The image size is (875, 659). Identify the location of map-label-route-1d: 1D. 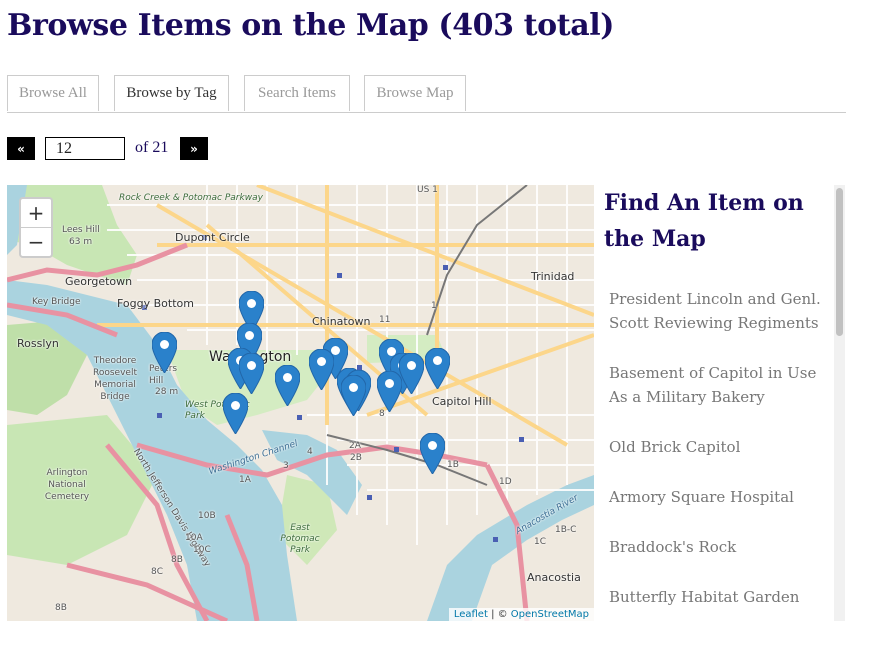
(505, 482).